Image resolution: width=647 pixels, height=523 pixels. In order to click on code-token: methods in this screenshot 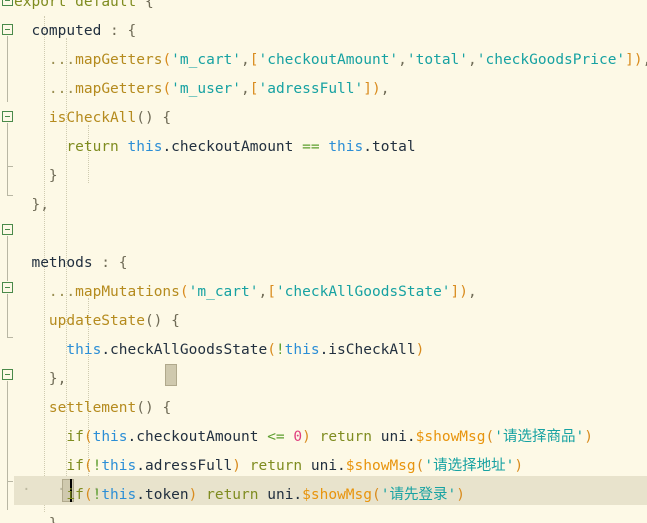, I will do `click(62, 263)`.